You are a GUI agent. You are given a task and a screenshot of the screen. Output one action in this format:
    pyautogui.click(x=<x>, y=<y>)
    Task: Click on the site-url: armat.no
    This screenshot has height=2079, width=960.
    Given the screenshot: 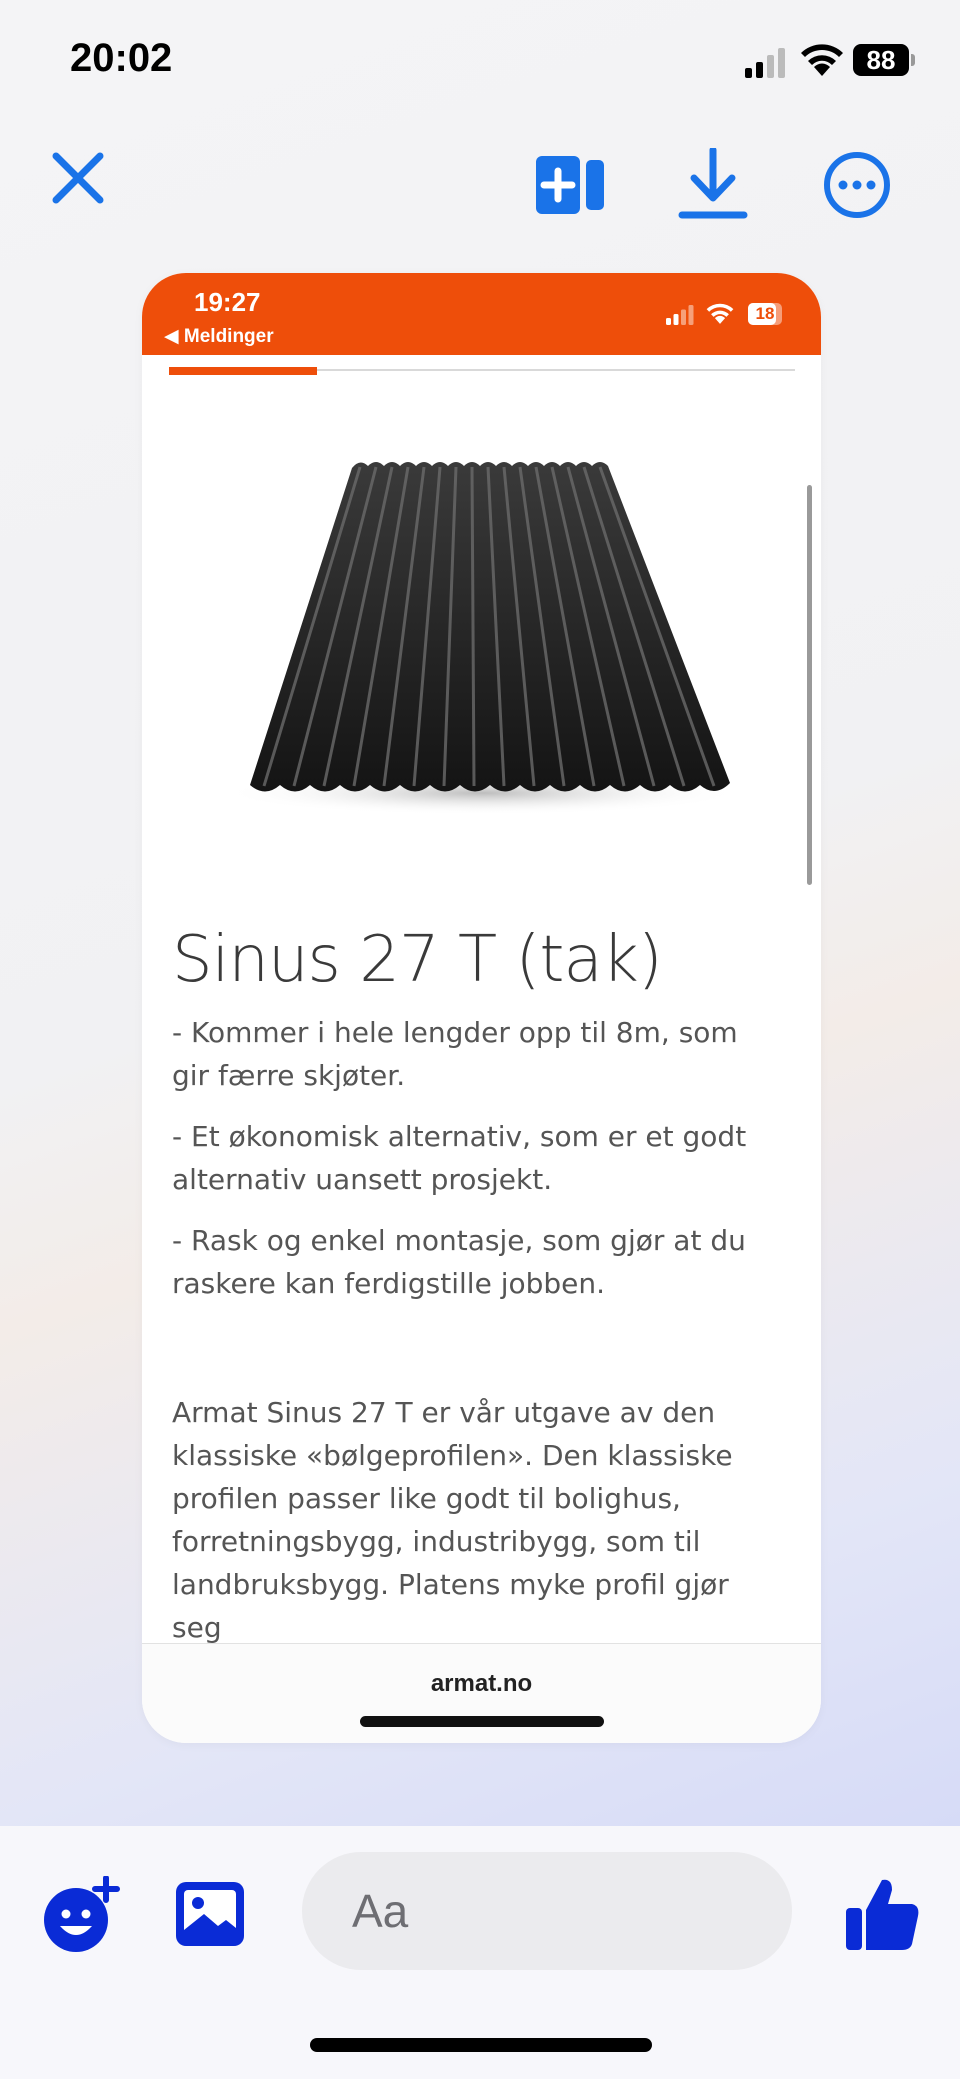 What is the action you would take?
    pyautogui.click(x=481, y=1684)
    